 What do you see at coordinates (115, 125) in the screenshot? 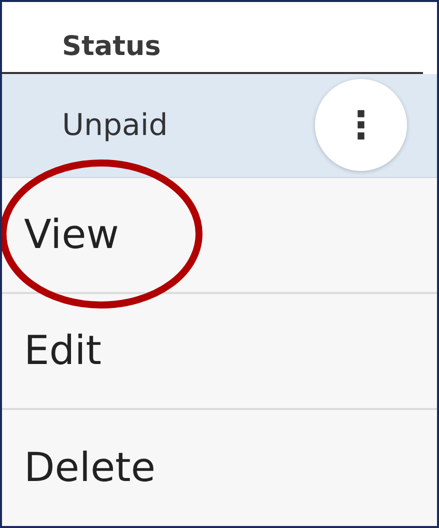
I see `status-text: Unpaid` at bounding box center [115, 125].